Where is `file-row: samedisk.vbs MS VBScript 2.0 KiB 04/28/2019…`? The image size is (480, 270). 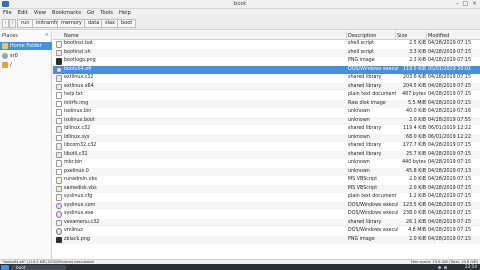
file-row: samedisk.vbs MS VBScript 2.0 KiB 04/28/2019… is located at coordinates (266, 188).